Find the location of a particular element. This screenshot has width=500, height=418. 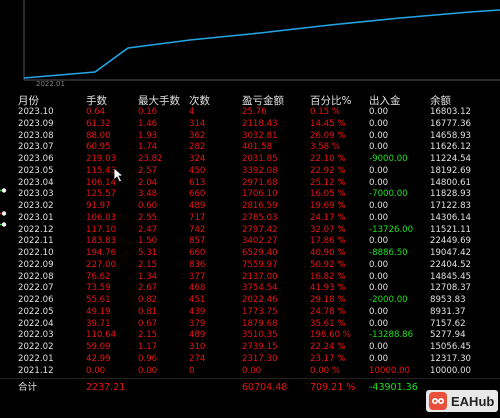

cell-balance: 16777.36 is located at coordinates (451, 123).